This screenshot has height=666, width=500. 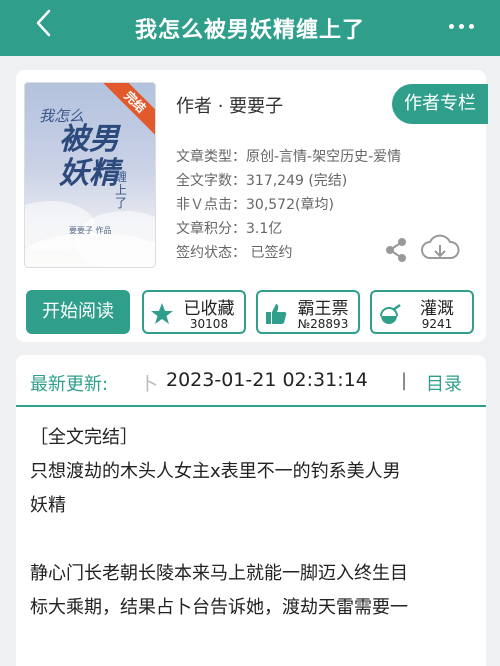 I want to click on cover-title-big: 被男妖精, so click(x=89, y=156).